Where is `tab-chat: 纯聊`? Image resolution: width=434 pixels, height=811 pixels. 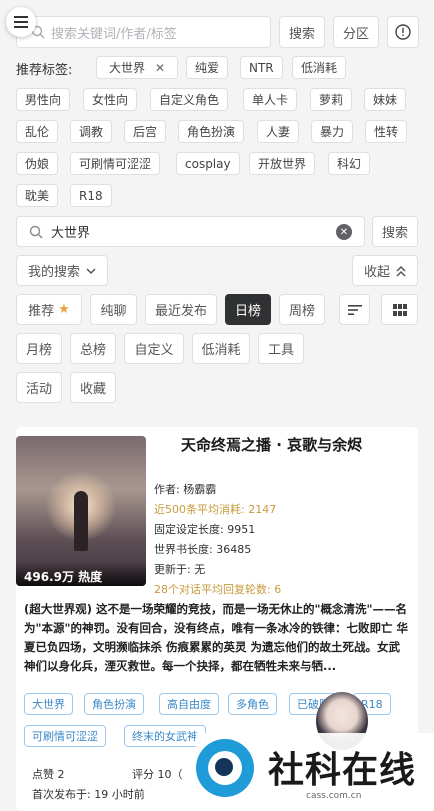
tab-chat: 纯聊 is located at coordinates (113, 309).